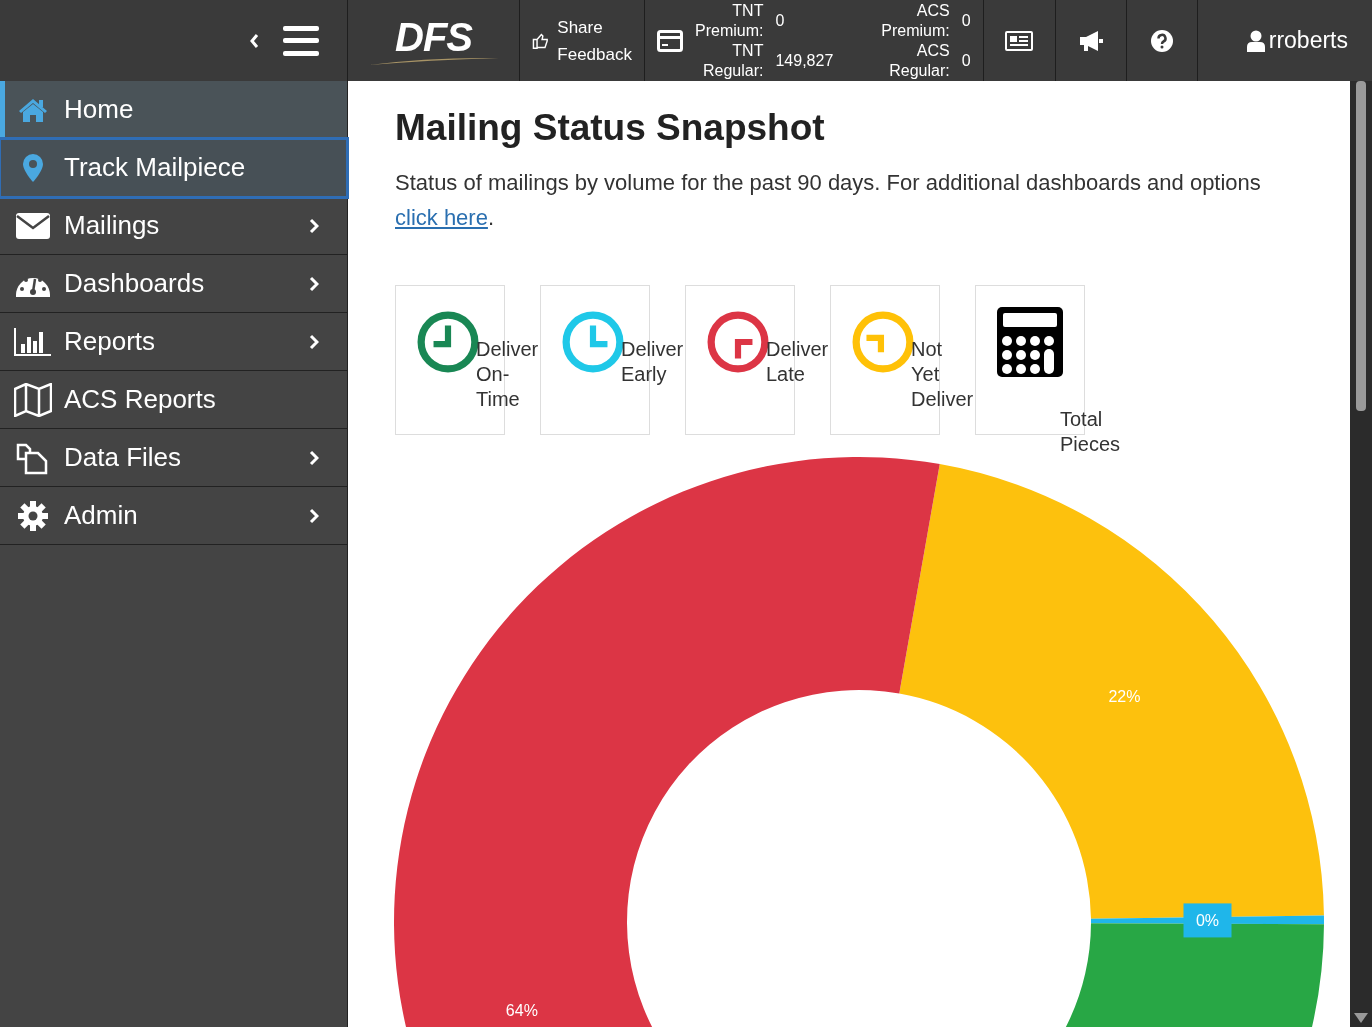  I want to click on data-label: 64%, so click(521, 1011).